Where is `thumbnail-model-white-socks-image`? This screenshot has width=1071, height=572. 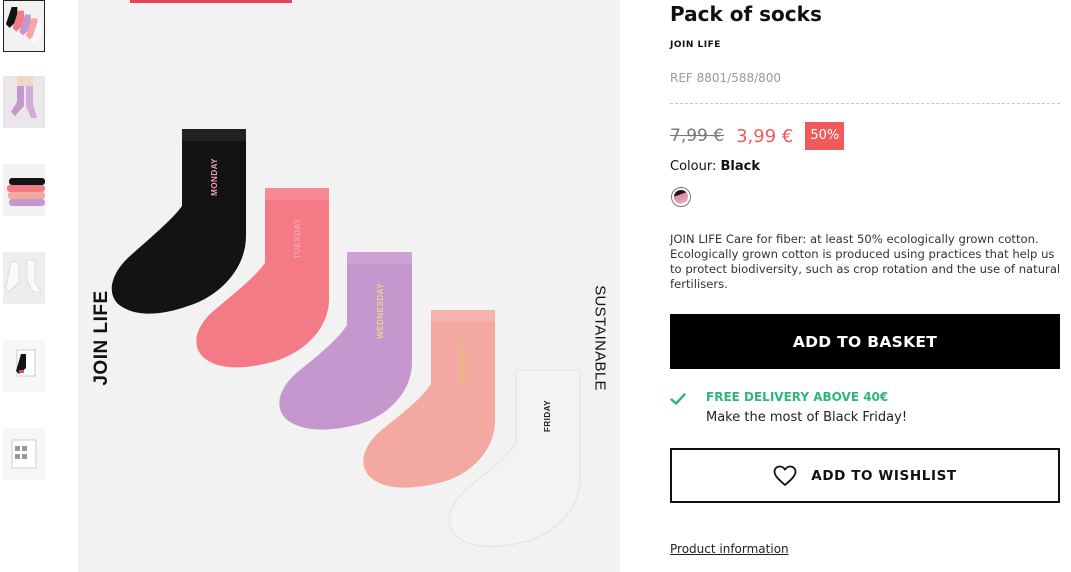
thumbnail-model-white-socks-image is located at coordinates (24, 278).